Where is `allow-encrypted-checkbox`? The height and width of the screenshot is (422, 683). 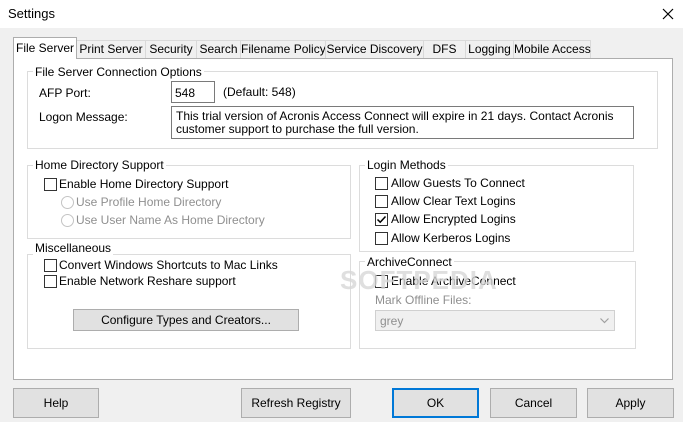 allow-encrypted-checkbox is located at coordinates (381, 219).